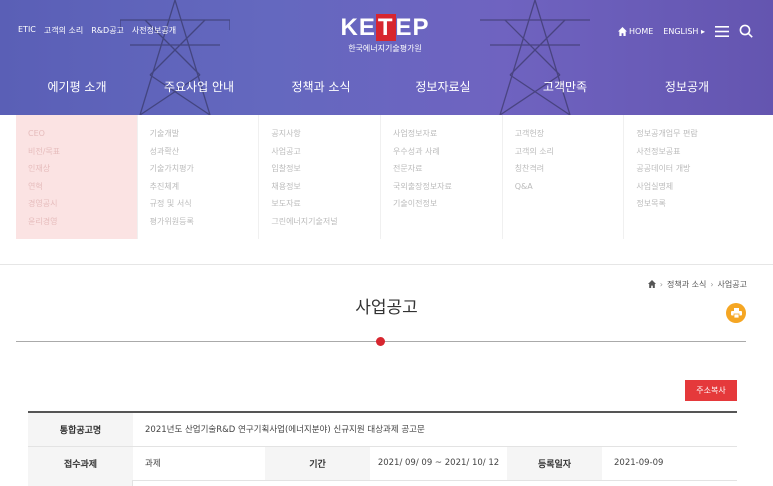  I want to click on title-label: 통합공고명, so click(80, 429).